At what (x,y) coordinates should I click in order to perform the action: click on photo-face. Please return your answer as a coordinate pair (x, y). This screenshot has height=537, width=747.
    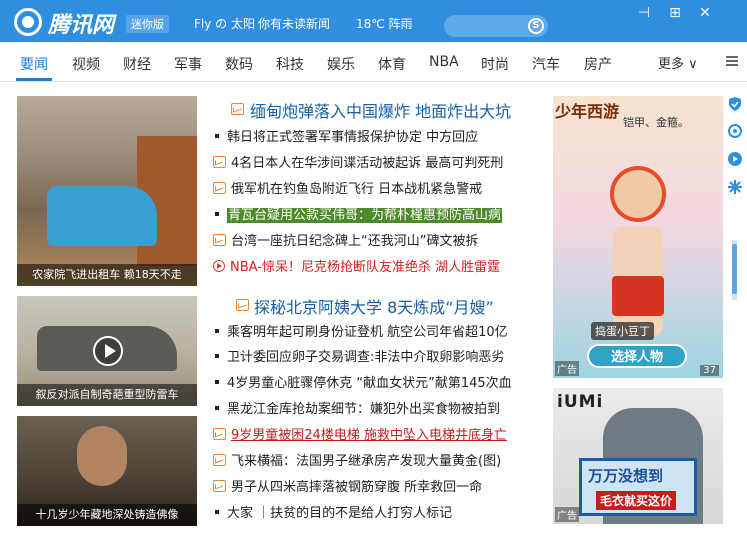
    Looking at the image, I should click on (102, 456).